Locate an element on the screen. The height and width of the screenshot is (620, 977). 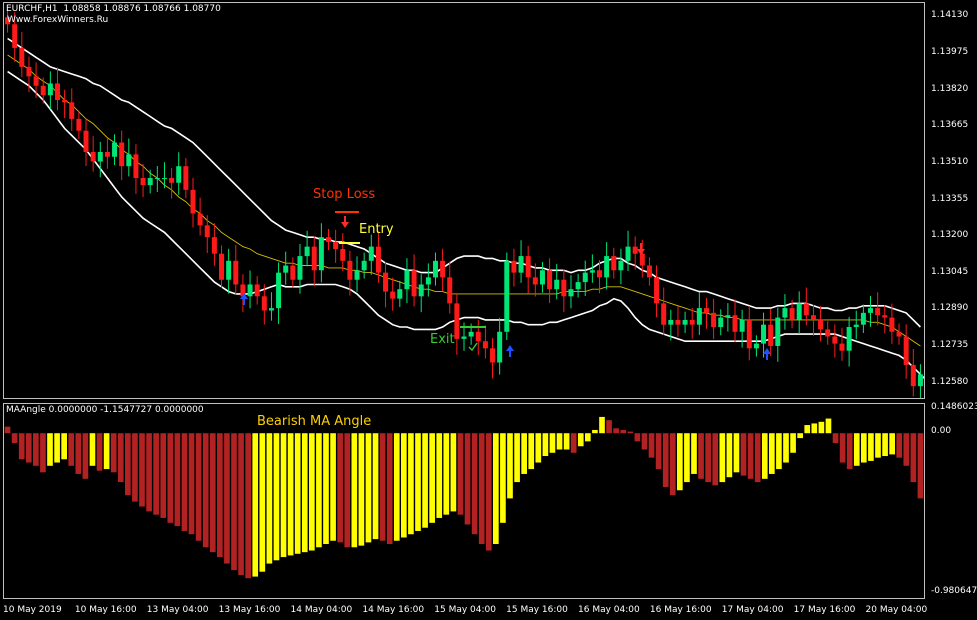
time-tick-label: 17 May 04:00 is located at coordinates (752, 610).